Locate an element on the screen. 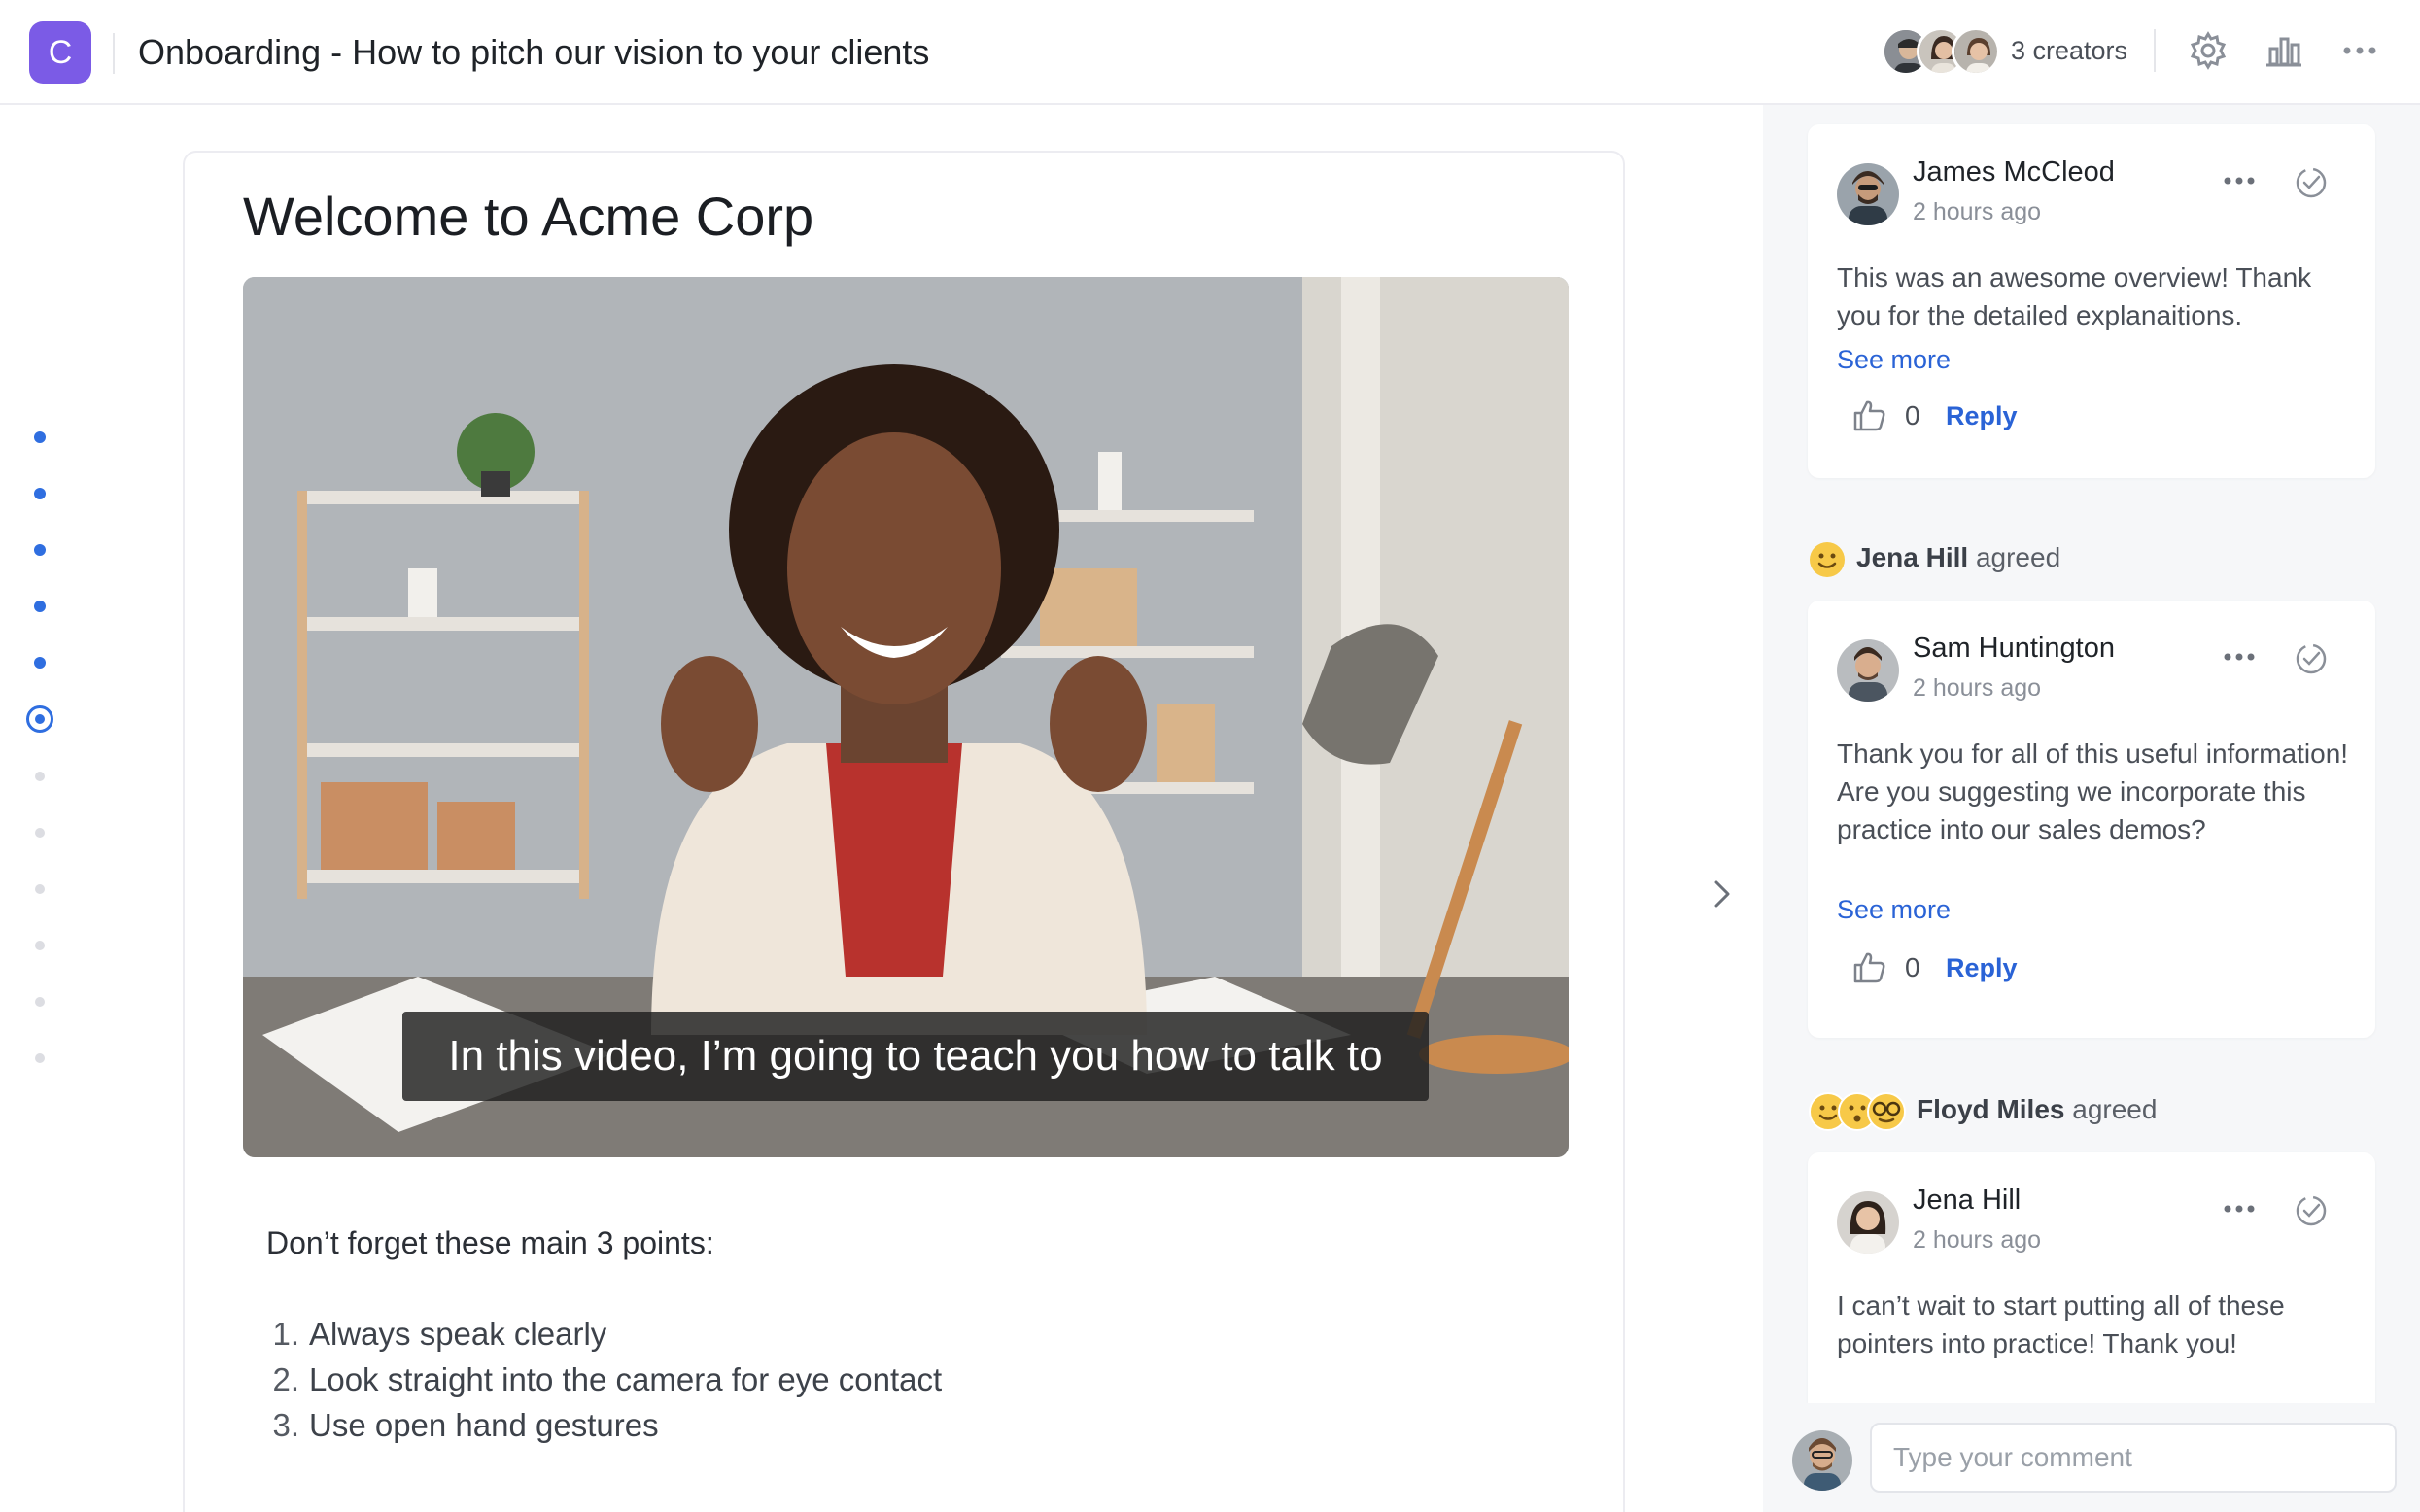  smiley-emoji-icon is located at coordinates (1827, 559).